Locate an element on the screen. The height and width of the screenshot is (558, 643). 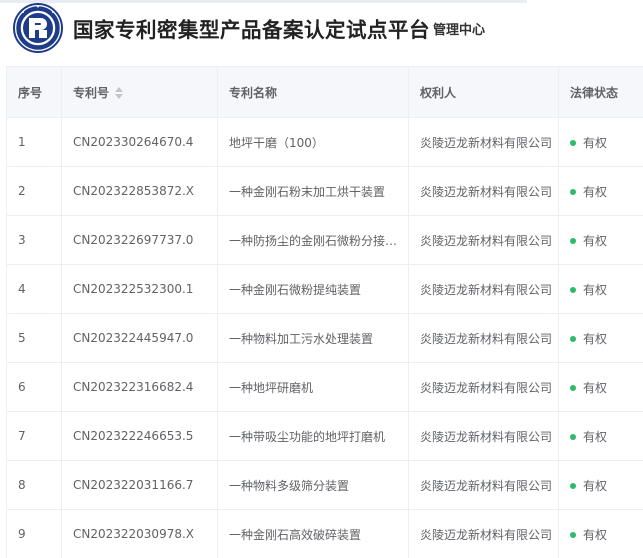
cell-patent-name: 地坪干磨（100） is located at coordinates (313, 142).